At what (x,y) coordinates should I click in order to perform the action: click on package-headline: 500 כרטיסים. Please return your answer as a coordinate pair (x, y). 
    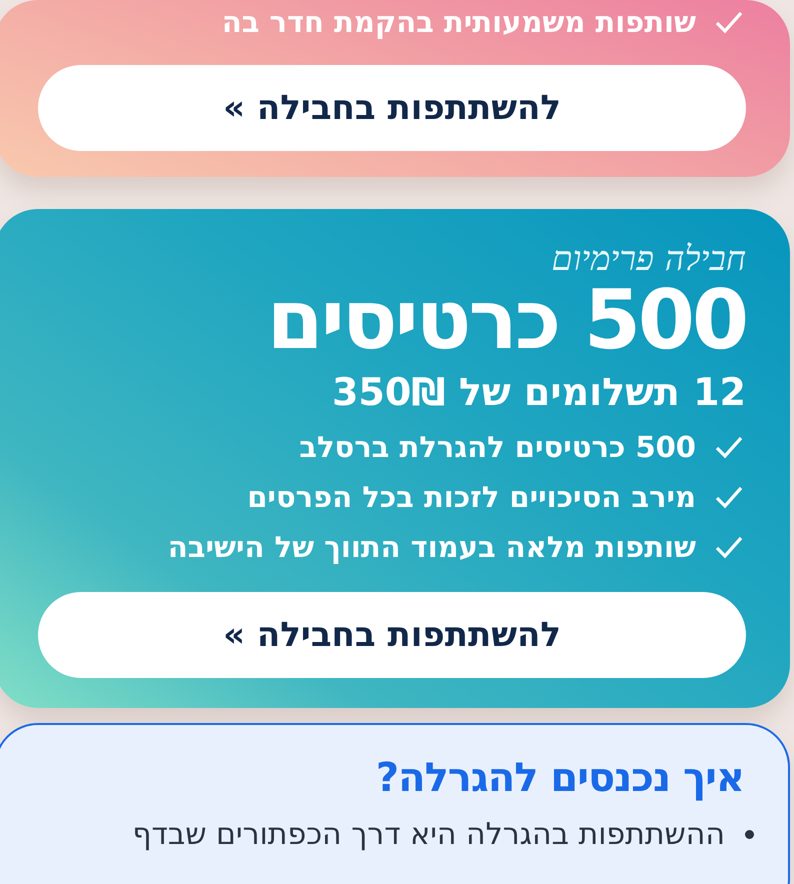
    Looking at the image, I should click on (506, 321).